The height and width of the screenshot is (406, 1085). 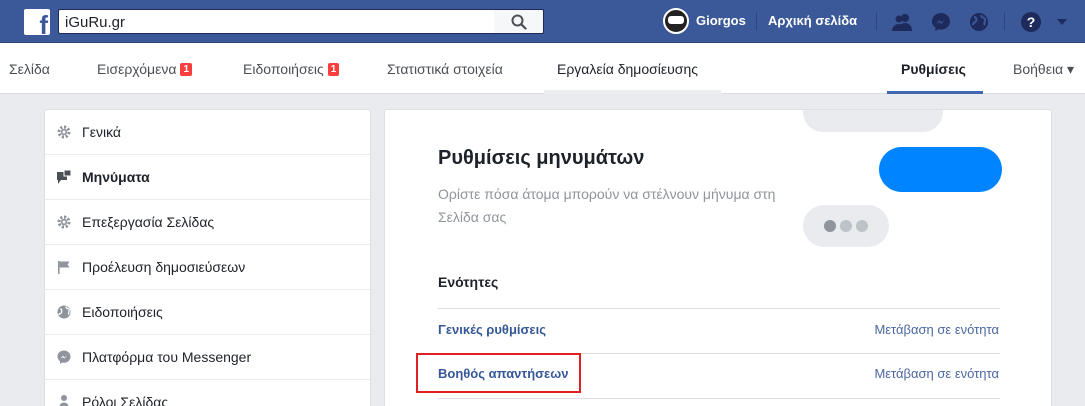 I want to click on tab-page: Σελίδα, so click(x=29, y=69).